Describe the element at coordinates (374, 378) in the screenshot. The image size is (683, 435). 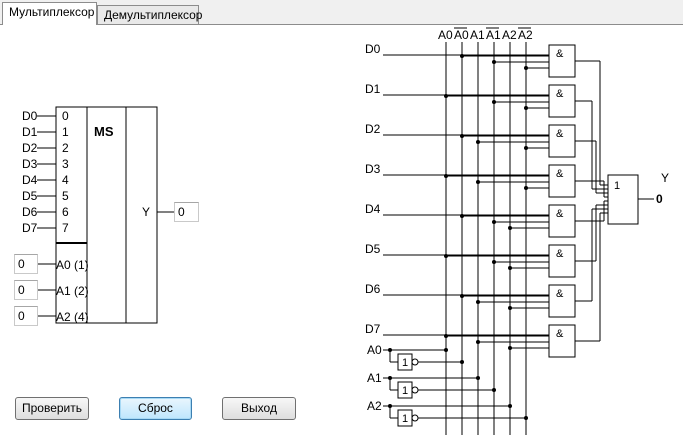
I see `address-input-label: A1` at that location.